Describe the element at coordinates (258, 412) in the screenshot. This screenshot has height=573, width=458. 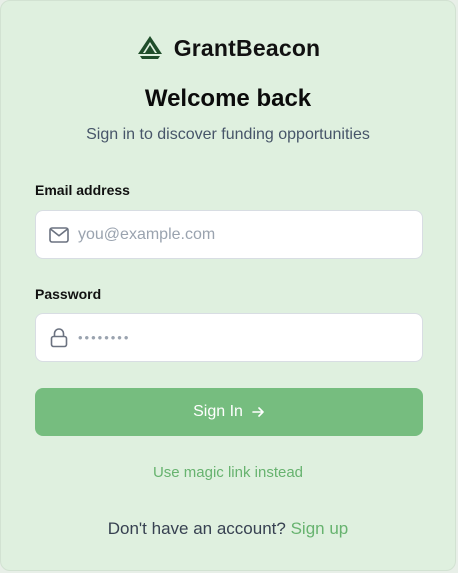
I see `arrow-right-icon` at that location.